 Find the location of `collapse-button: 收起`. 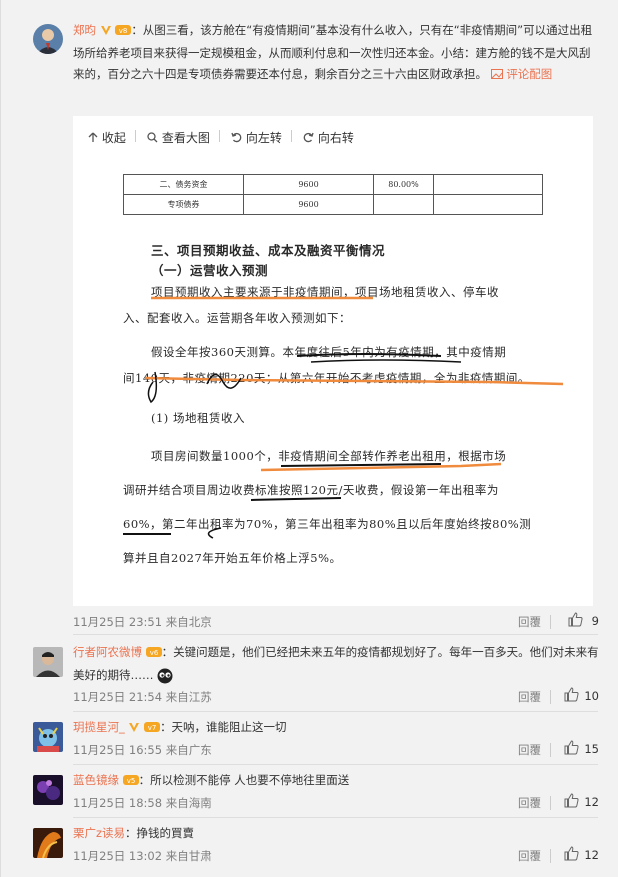

collapse-button: 收起 is located at coordinates (107, 137).